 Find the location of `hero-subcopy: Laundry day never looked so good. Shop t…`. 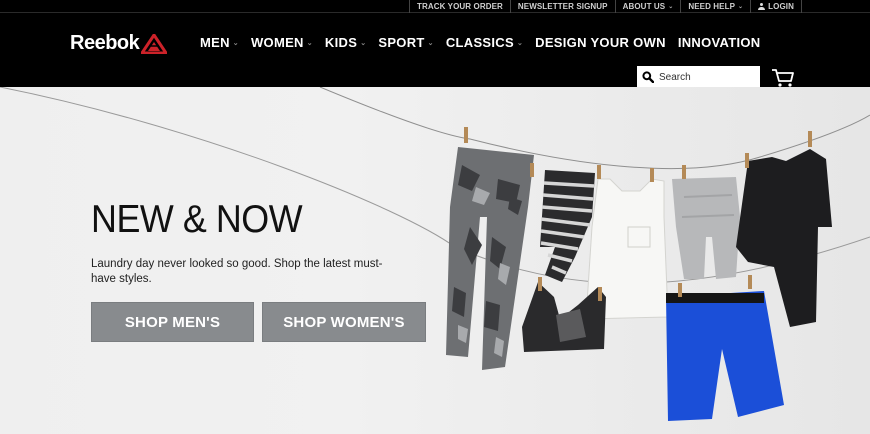

hero-subcopy: Laundry day never looked so good. Shop t… is located at coordinates (237, 271).